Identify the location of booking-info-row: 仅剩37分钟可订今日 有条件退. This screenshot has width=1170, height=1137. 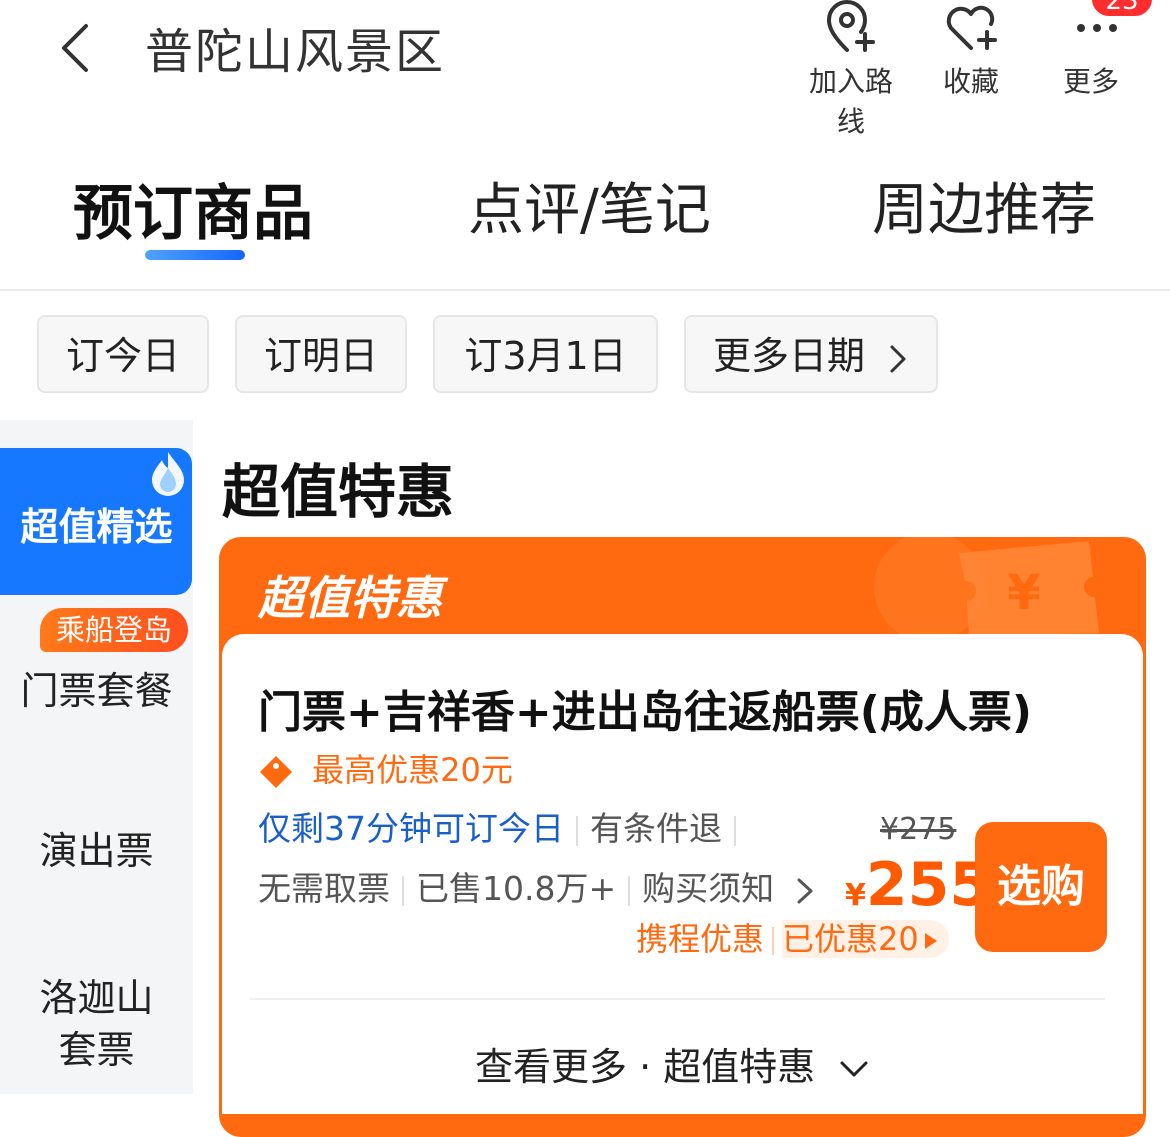
(503, 826).